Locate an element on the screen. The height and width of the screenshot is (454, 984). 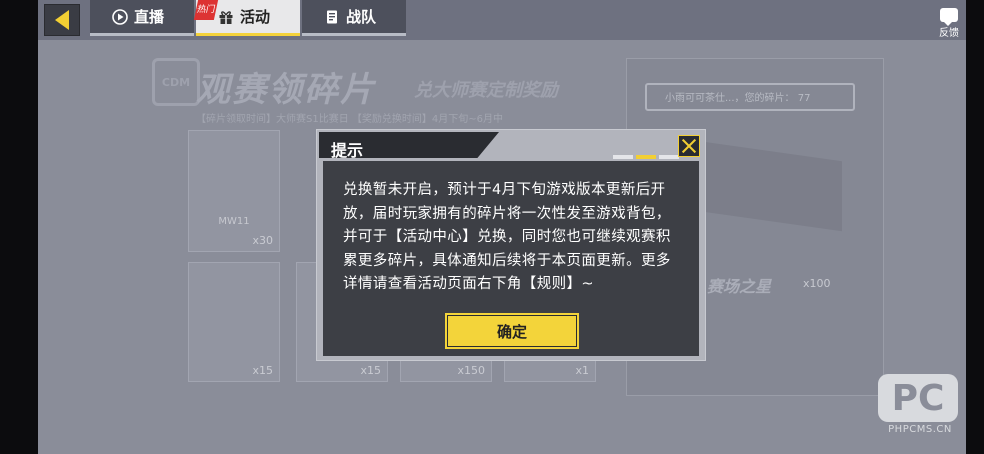
event-title: 观赛领碎片 is located at coordinates (286, 90).